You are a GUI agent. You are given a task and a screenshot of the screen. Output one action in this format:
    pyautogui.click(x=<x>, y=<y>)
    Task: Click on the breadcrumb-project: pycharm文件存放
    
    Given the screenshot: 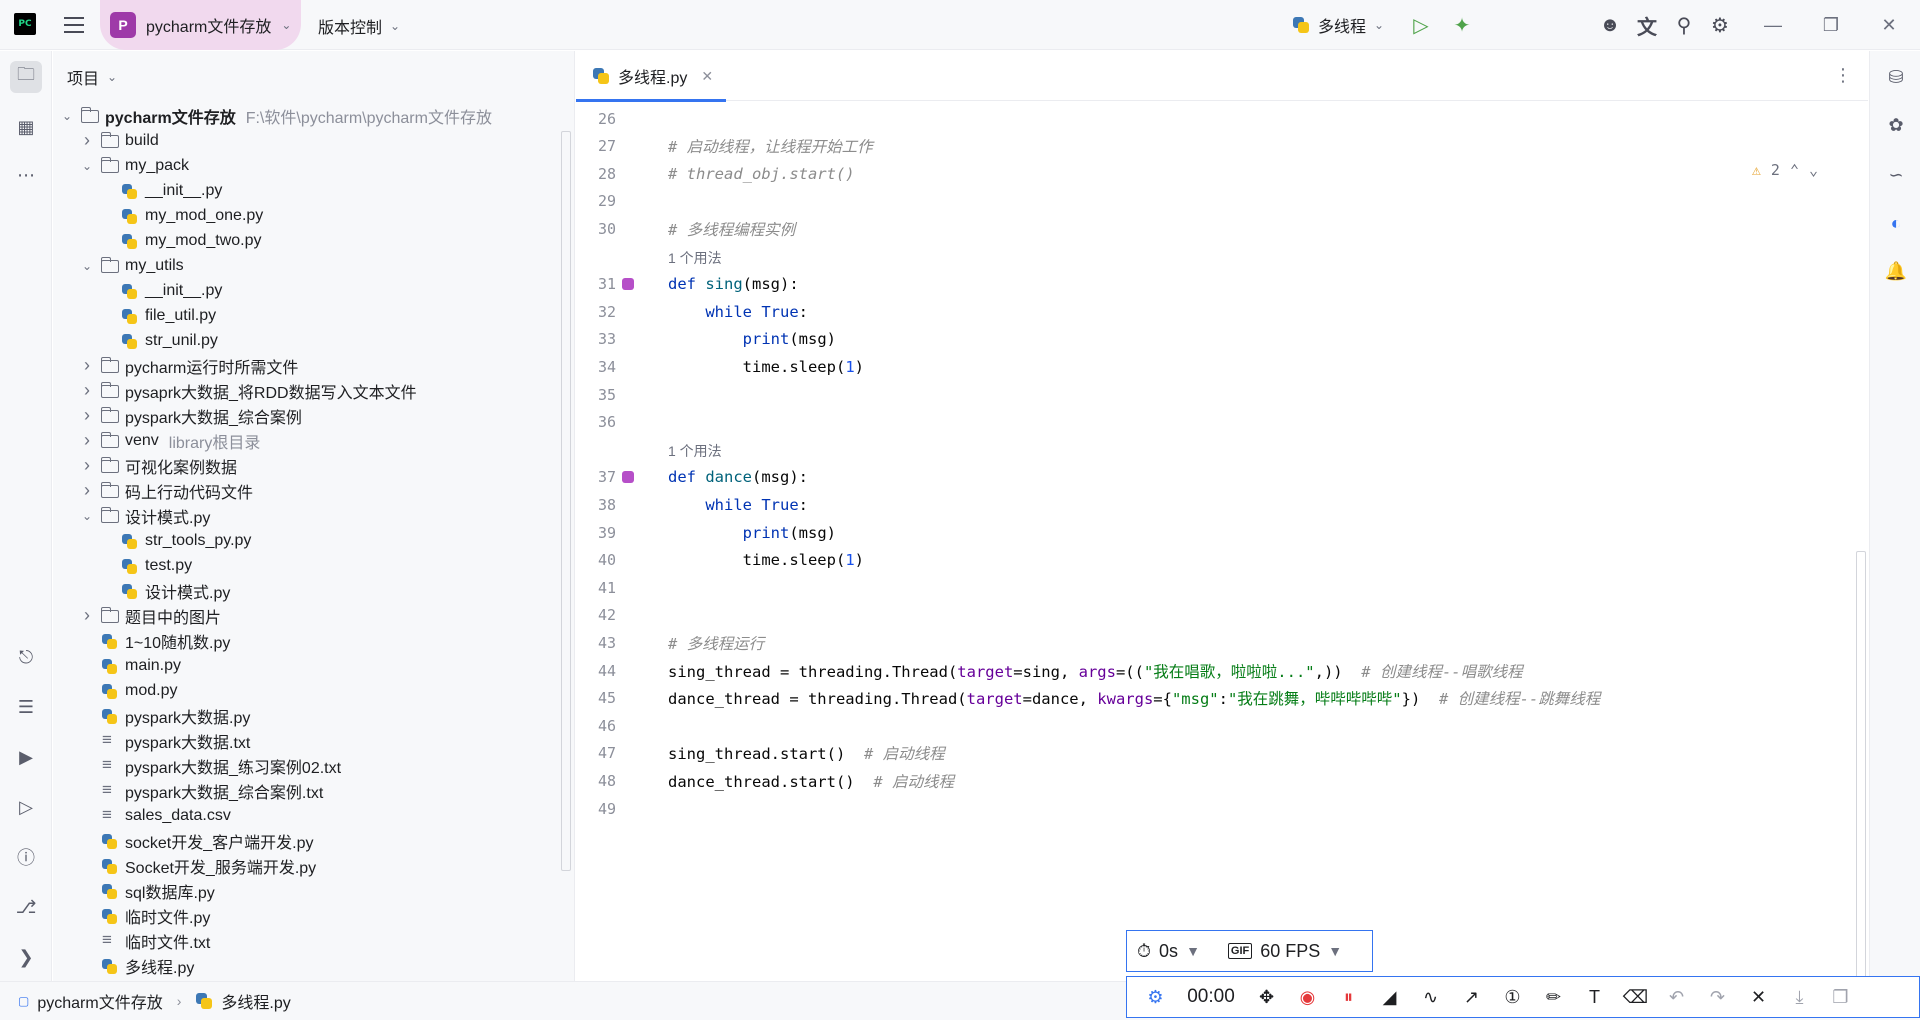 What is the action you would take?
    pyautogui.click(x=99, y=1001)
    